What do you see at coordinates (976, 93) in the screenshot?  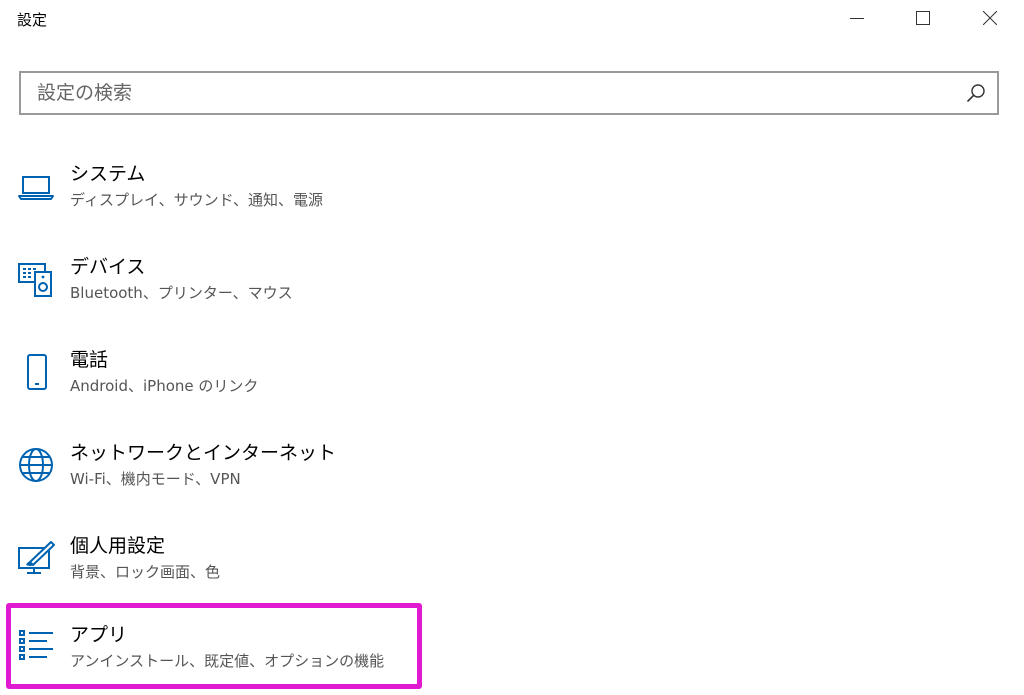 I see `search-icon` at bounding box center [976, 93].